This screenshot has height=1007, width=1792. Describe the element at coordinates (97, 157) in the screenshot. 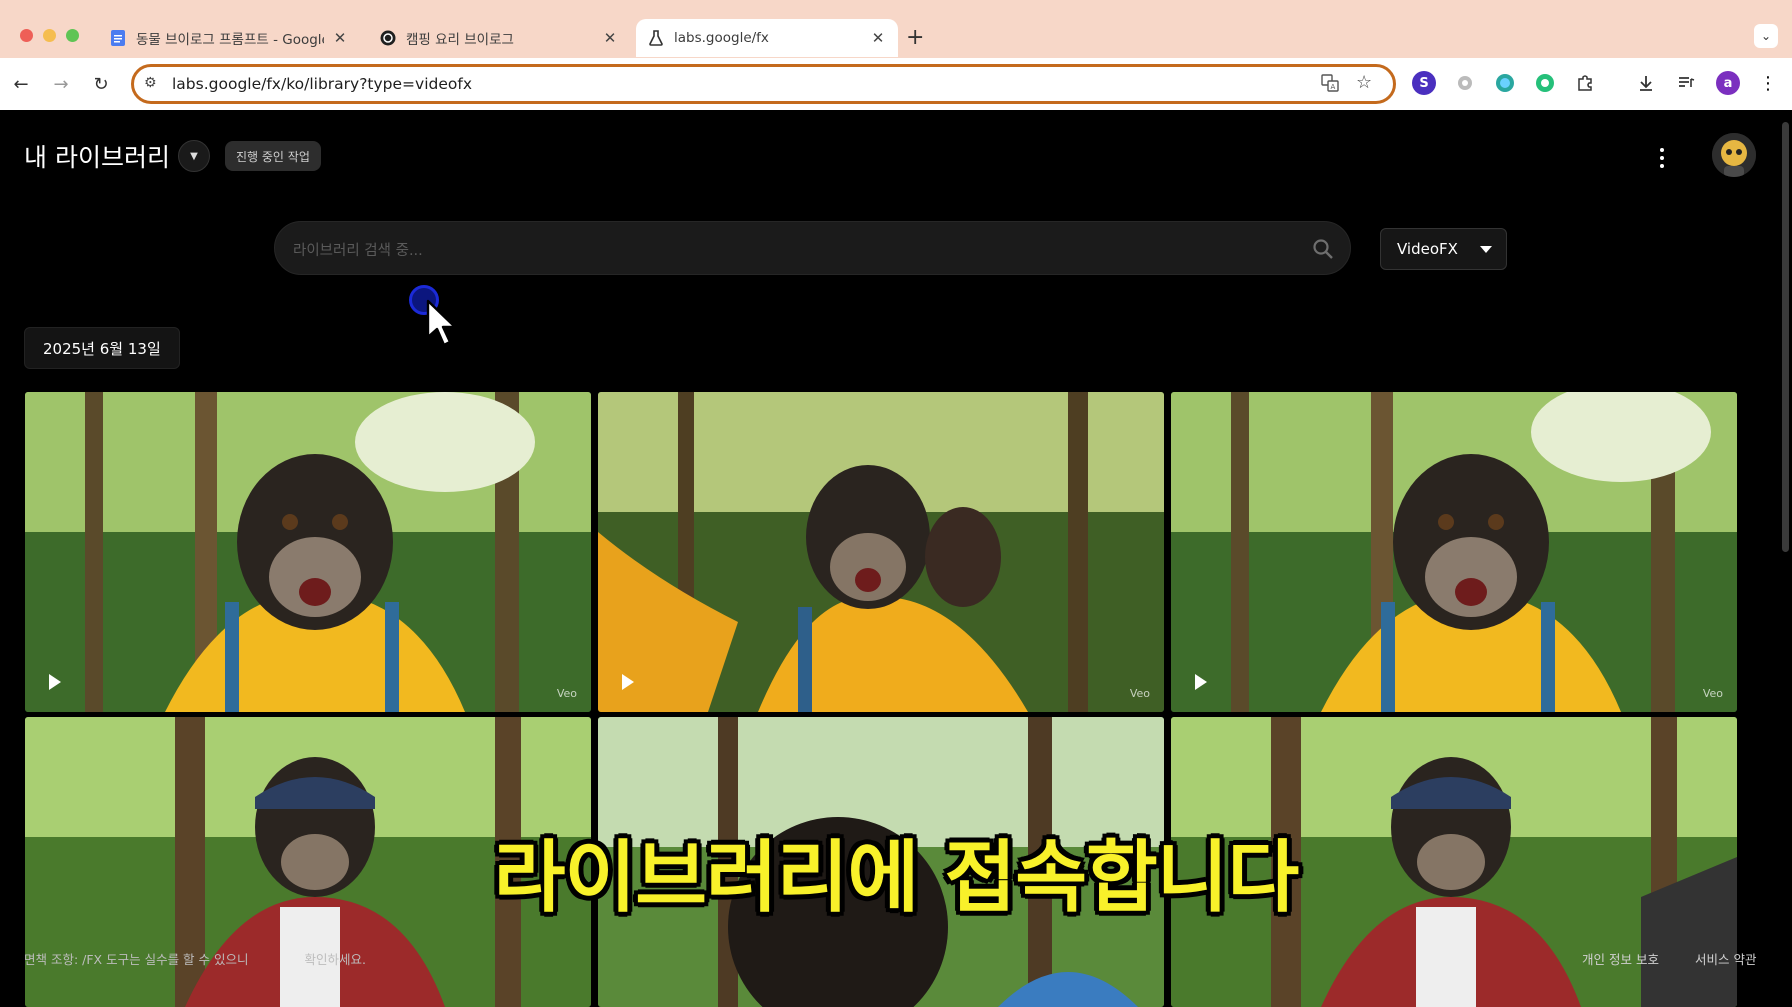

I see `page-title: 내 라이브러리` at that location.